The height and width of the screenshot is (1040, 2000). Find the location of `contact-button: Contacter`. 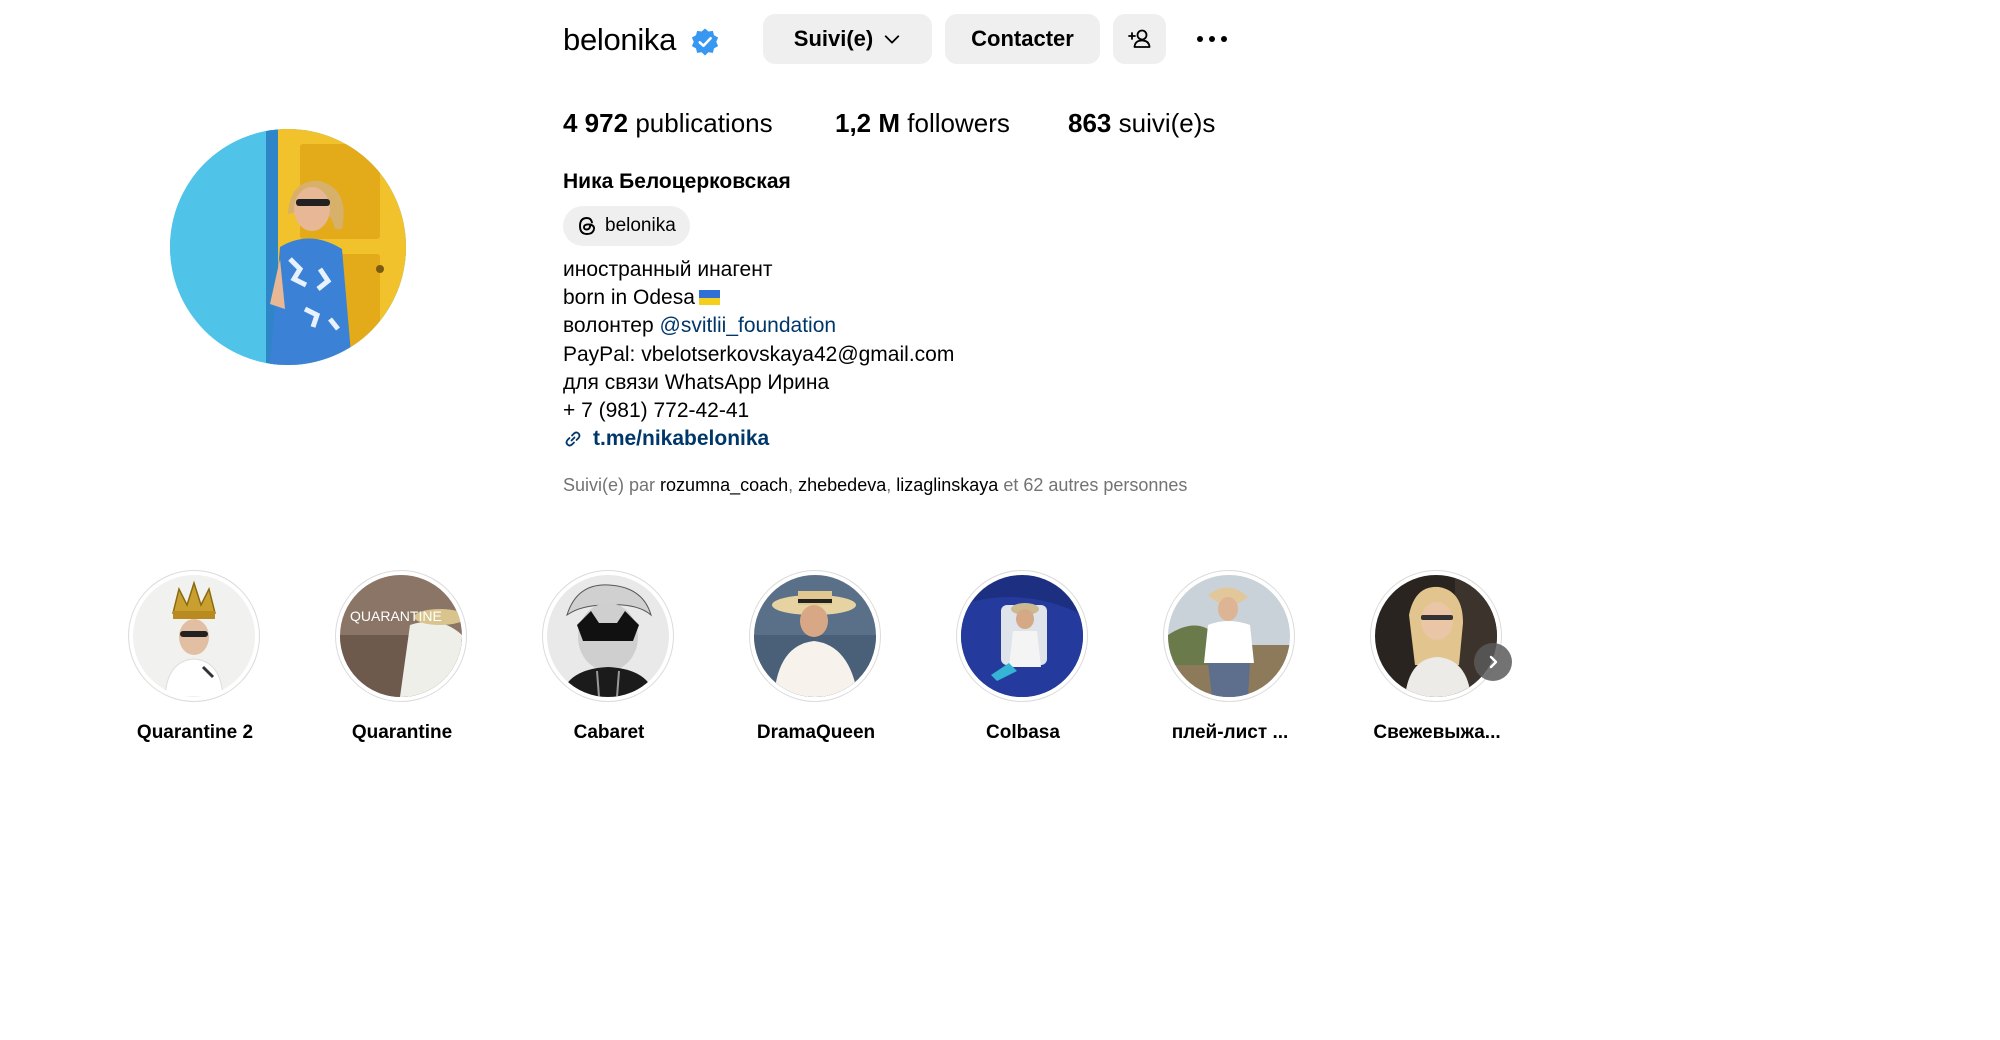

contact-button: Contacter is located at coordinates (1022, 39).